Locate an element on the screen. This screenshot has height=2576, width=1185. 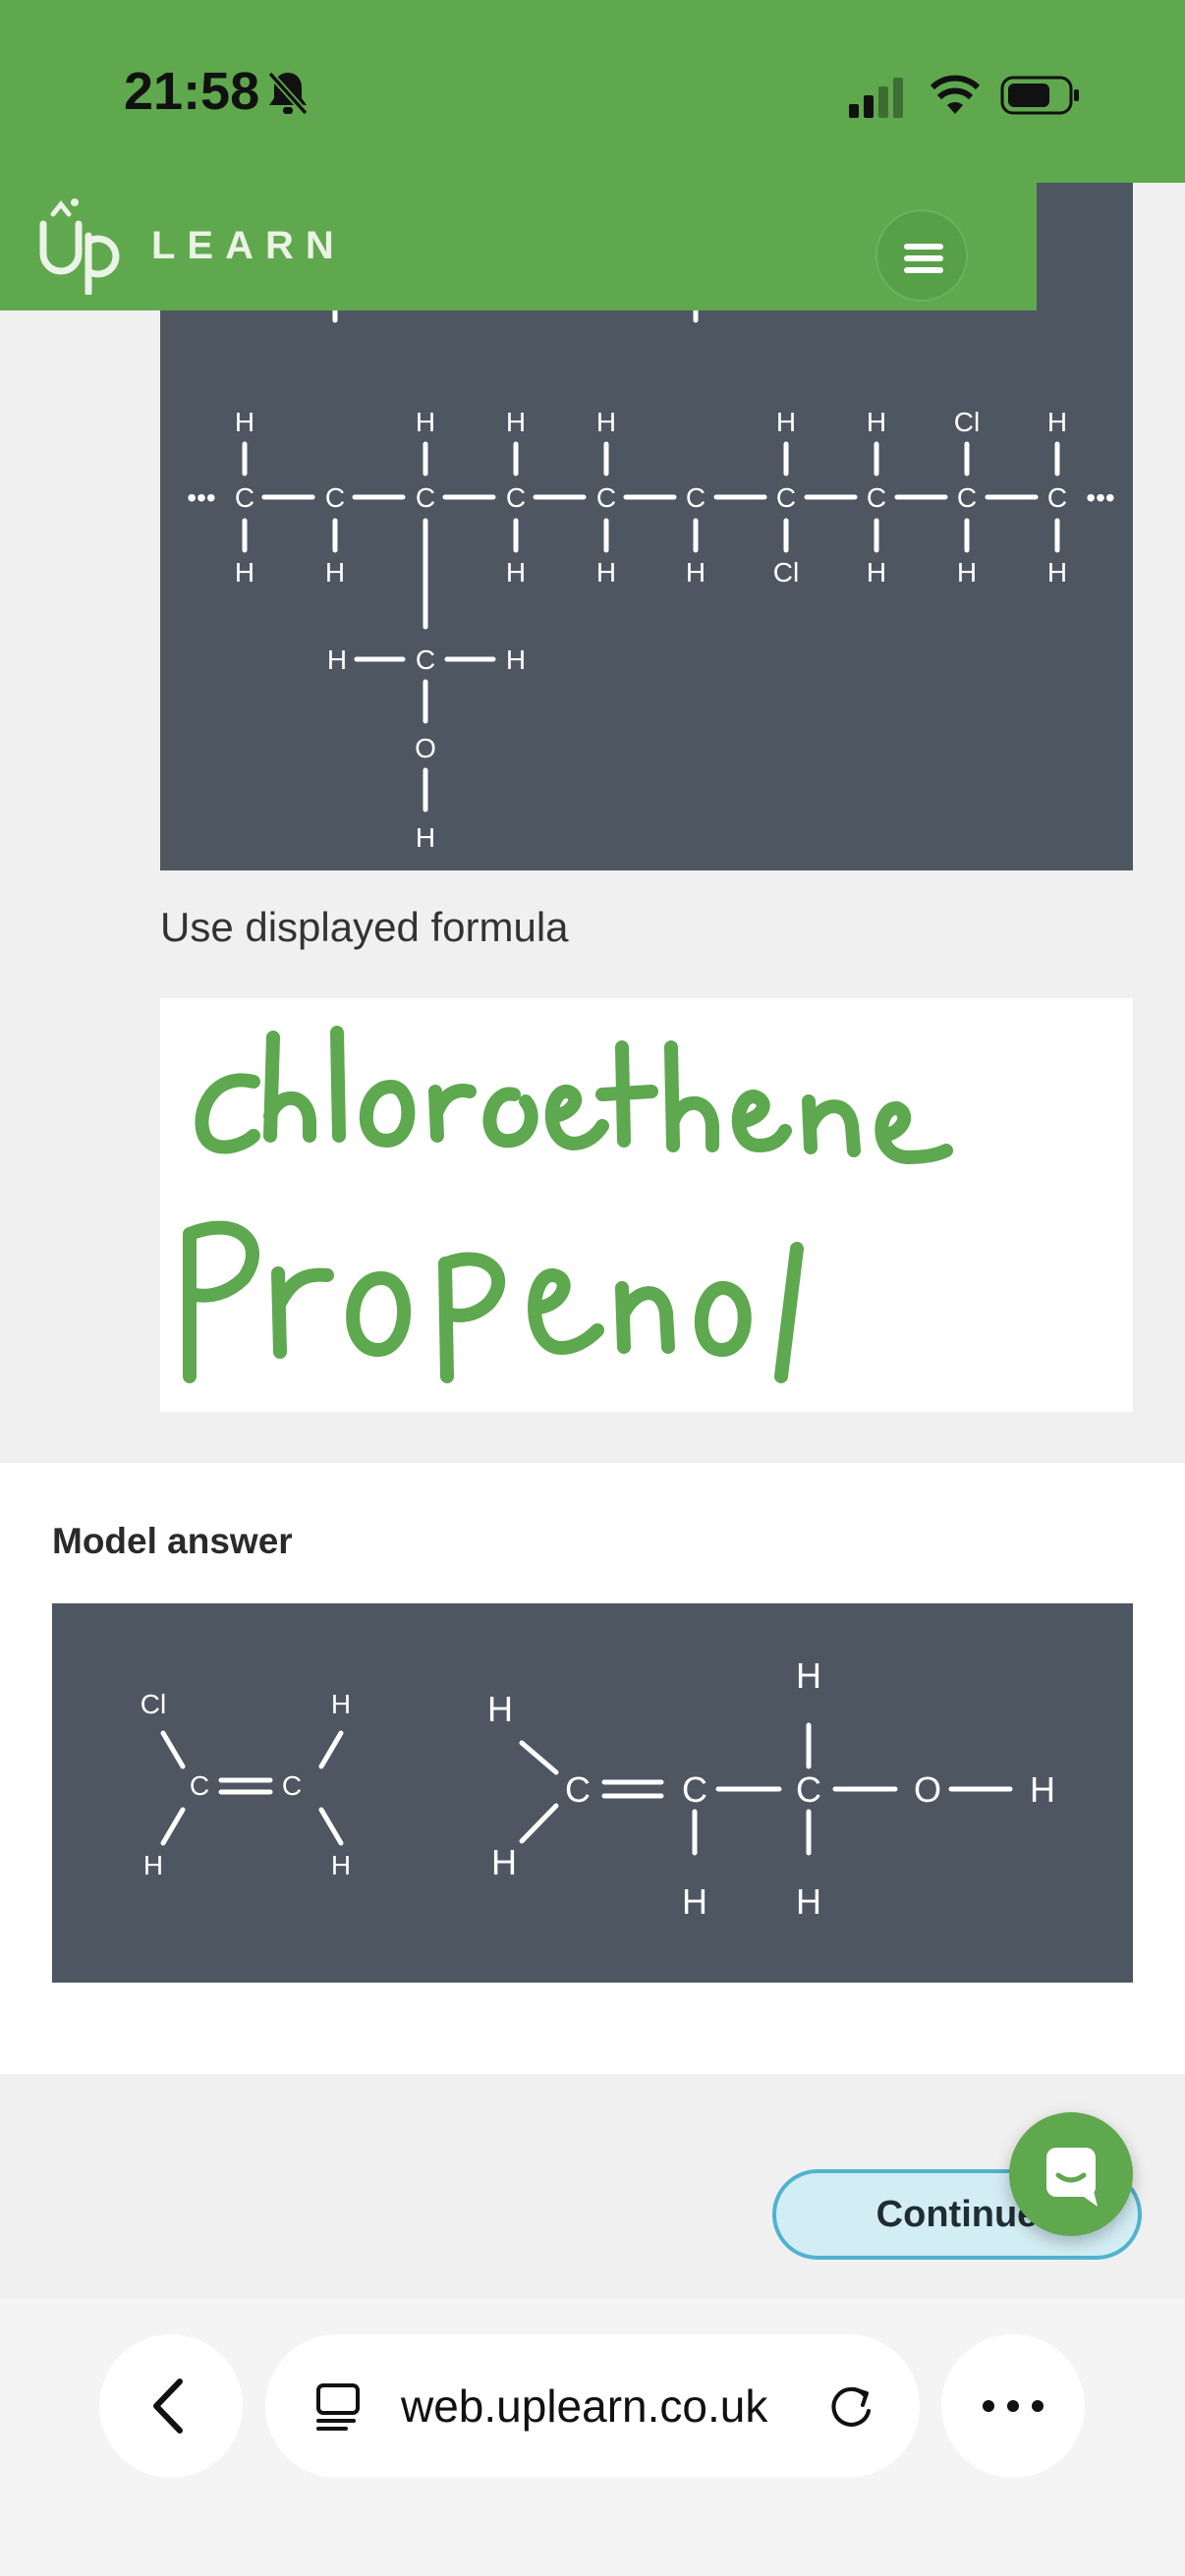
uplearn-logo: LEARN is located at coordinates (191, 245).